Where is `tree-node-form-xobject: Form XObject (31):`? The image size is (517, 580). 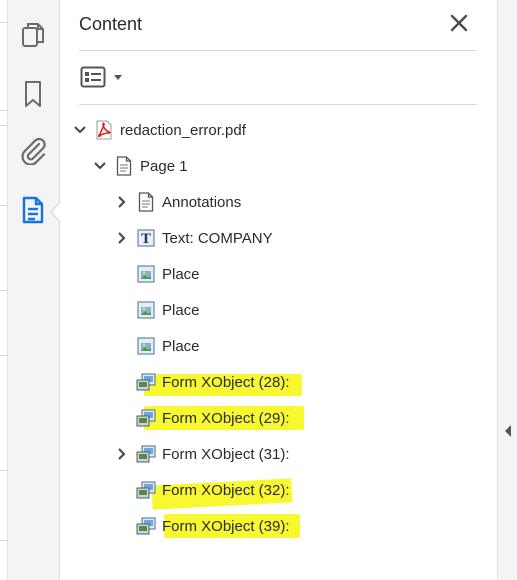 tree-node-form-xobject: Form XObject (31): is located at coordinates (202, 454).